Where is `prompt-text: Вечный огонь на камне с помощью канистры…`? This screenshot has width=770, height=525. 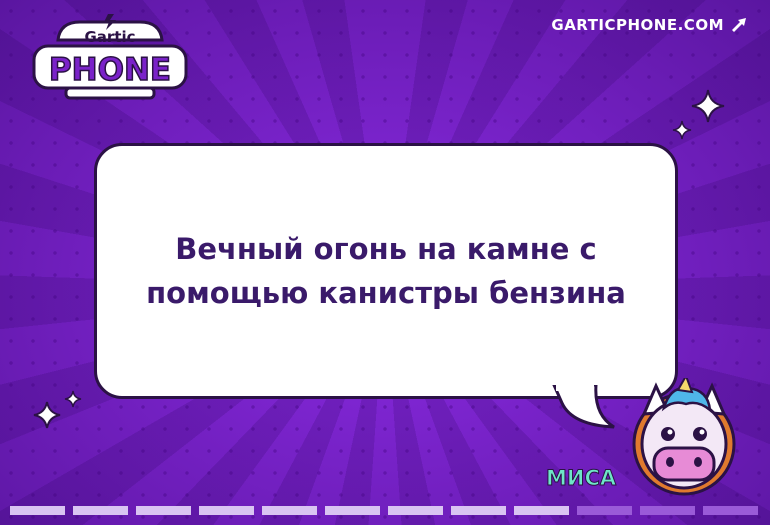
prompt-text: Вечный огонь на камне с помощью канистры… is located at coordinates (386, 271).